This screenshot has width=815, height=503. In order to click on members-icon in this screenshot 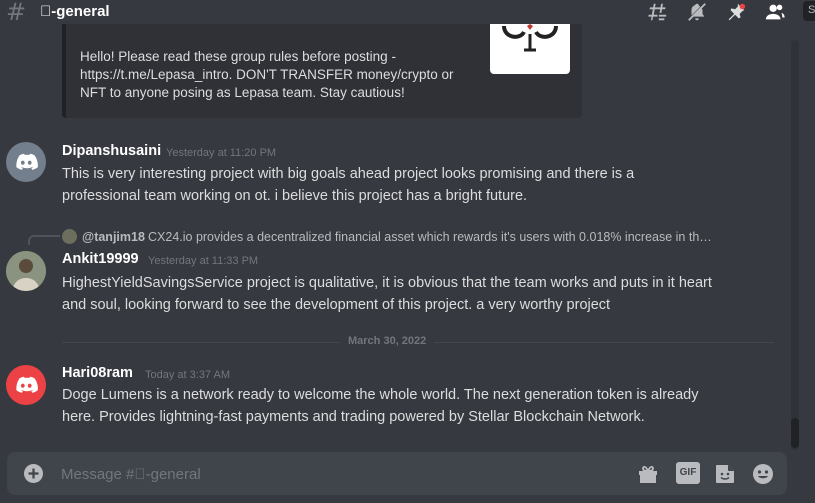, I will do `click(775, 12)`.